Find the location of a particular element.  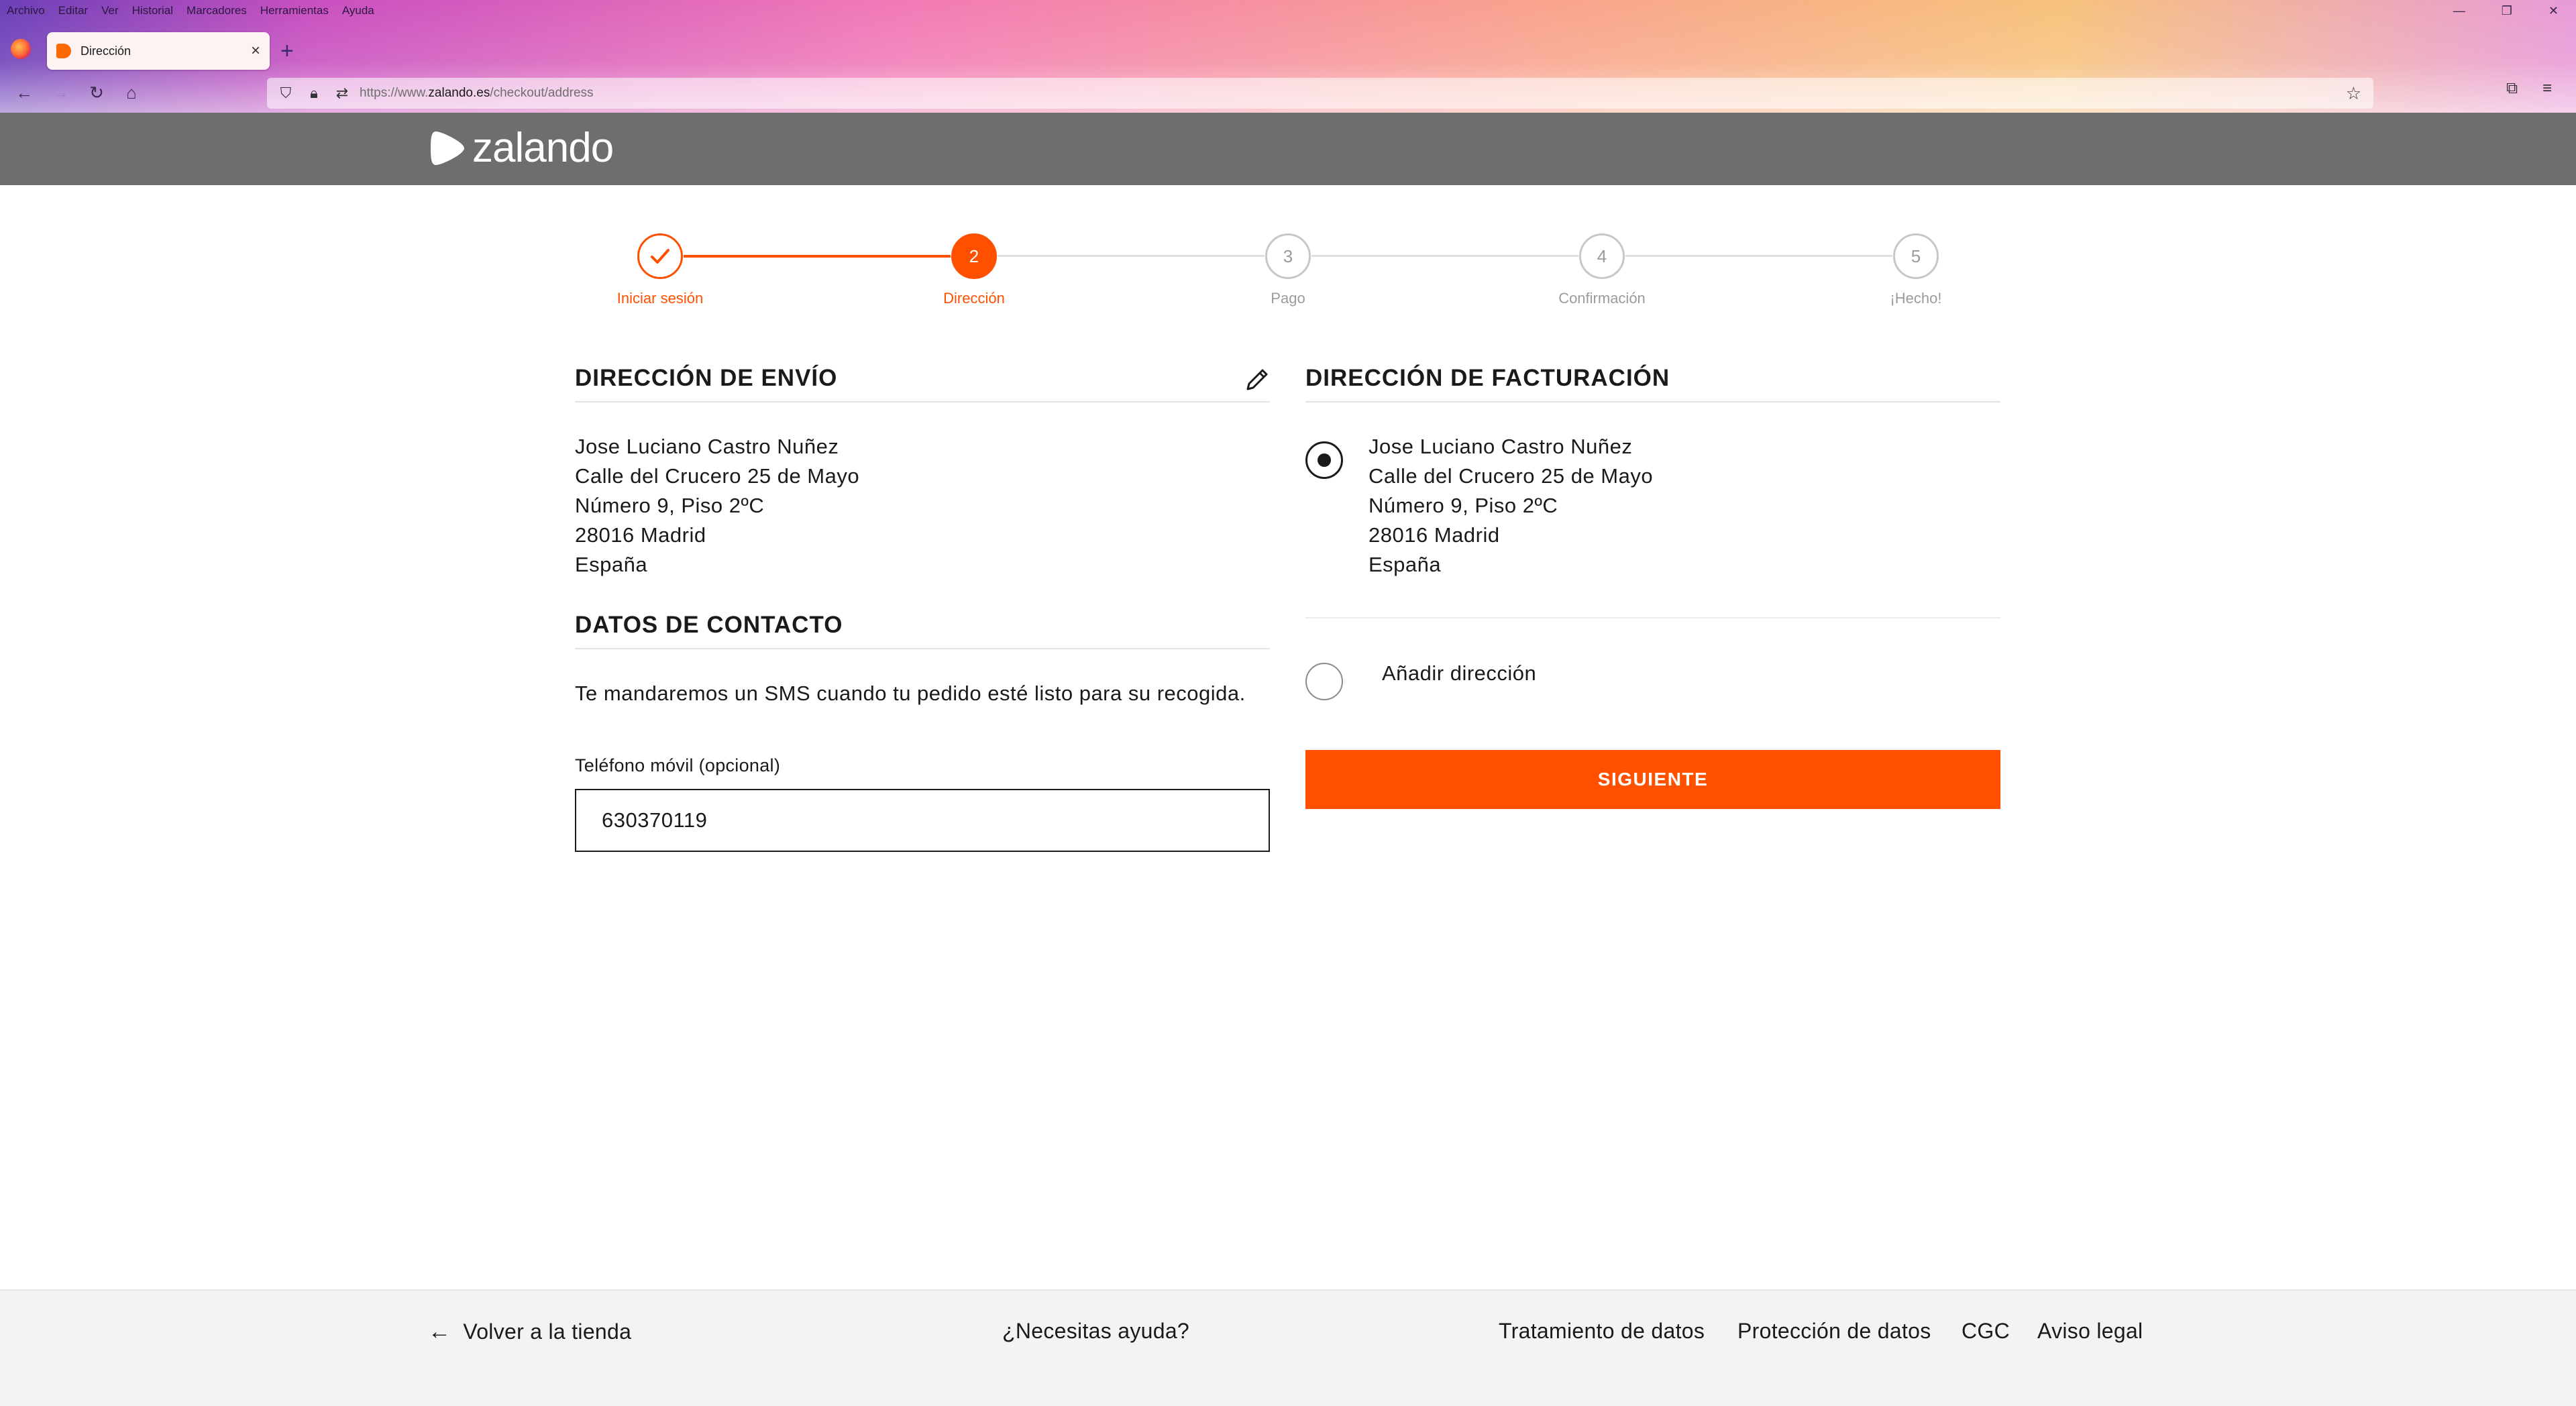

step-number-5: 5 is located at coordinates (1916, 256).